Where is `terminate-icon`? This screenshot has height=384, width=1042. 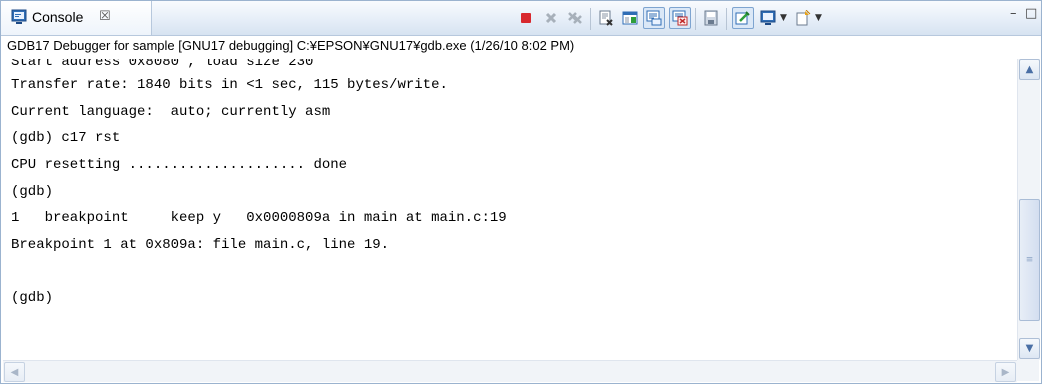 terminate-icon is located at coordinates (526, 18).